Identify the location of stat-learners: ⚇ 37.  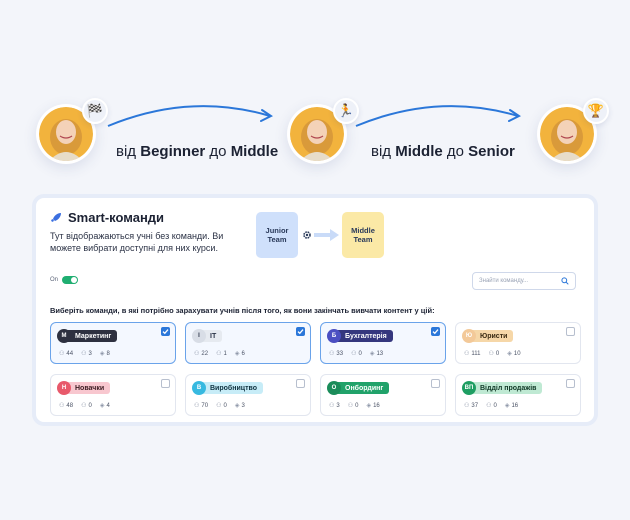
(471, 406).